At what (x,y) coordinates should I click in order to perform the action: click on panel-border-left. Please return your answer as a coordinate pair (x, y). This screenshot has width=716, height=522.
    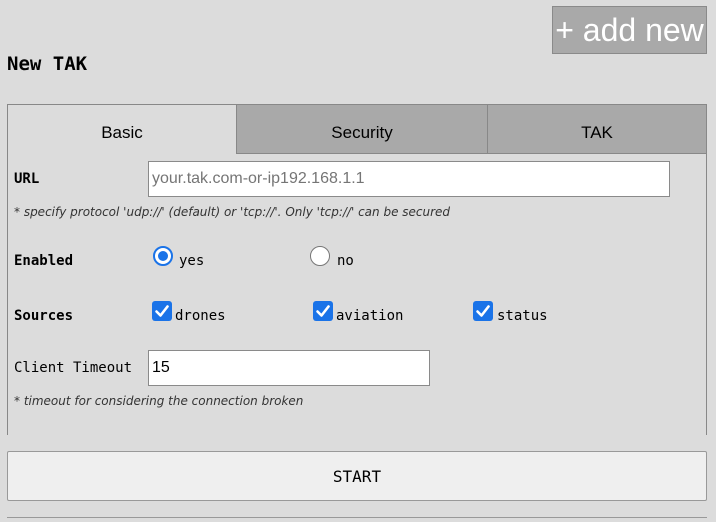
    Looking at the image, I should click on (7, 294).